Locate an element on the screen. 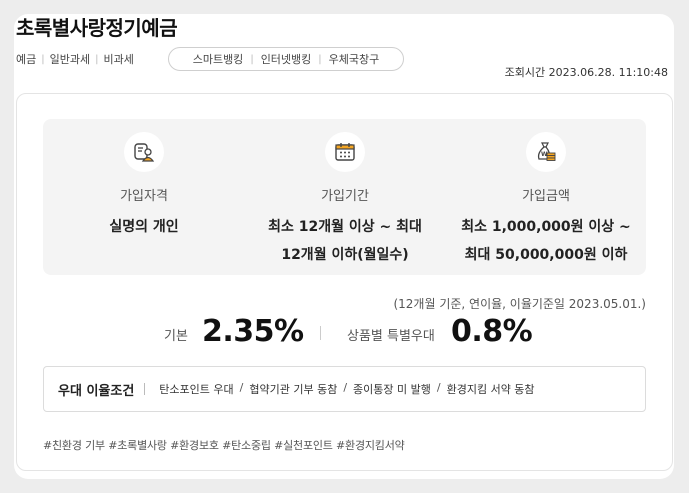  channel-pill: 스마트뱅킹 | 인터넷뱅킹 | 우체국창구 is located at coordinates (286, 59).